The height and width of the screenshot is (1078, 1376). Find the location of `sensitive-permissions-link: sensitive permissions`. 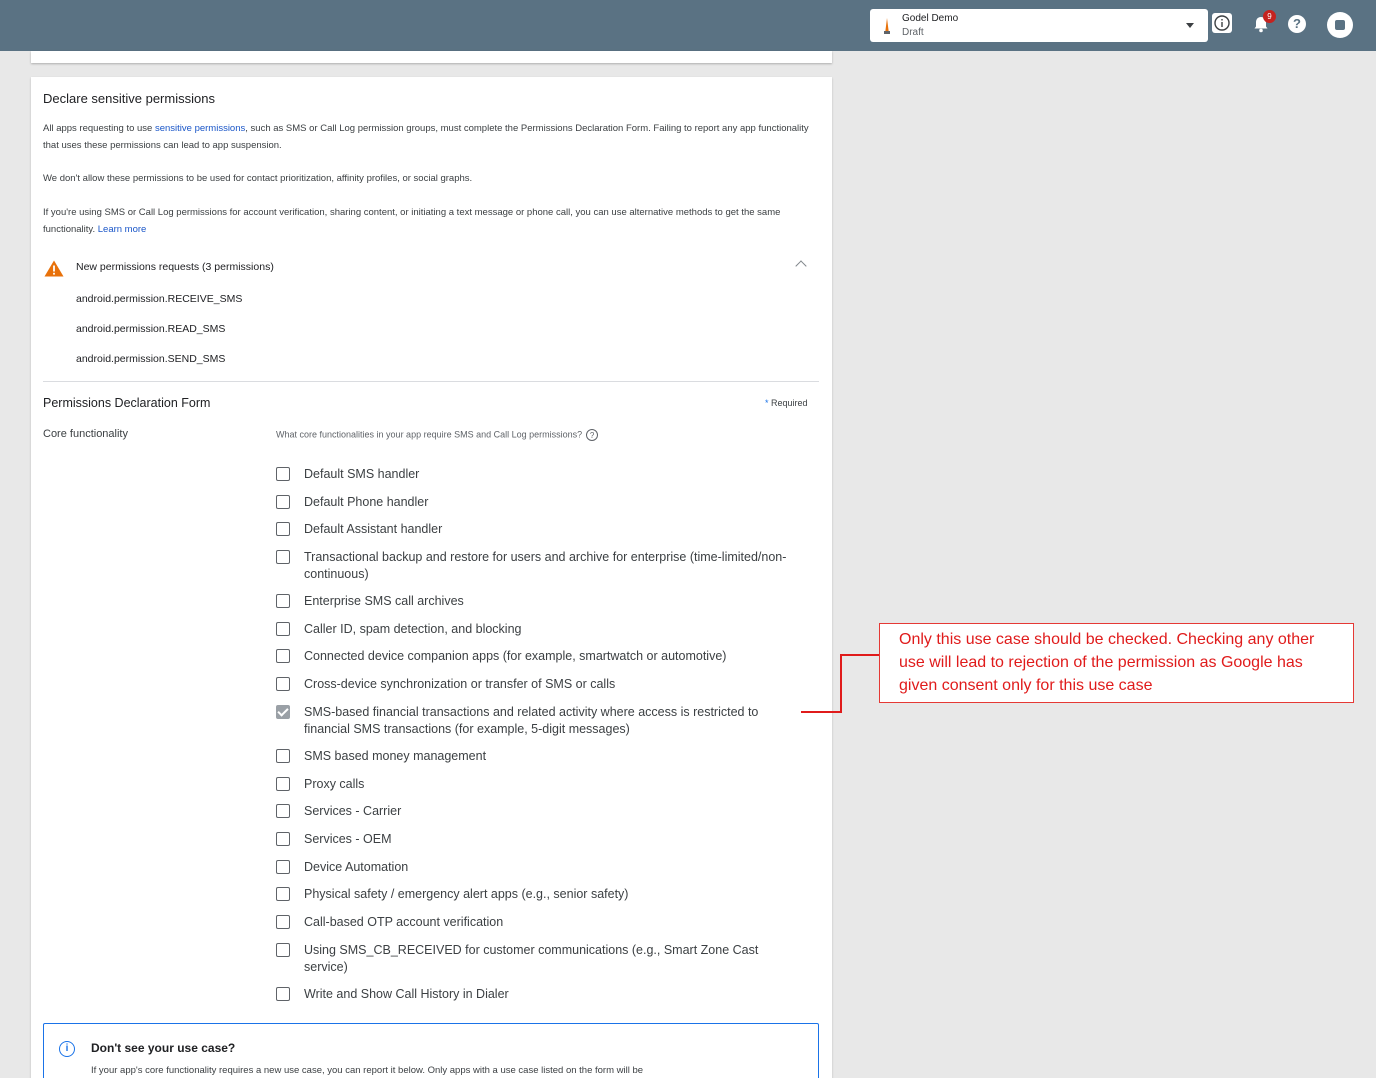

sensitive-permissions-link: sensitive permissions is located at coordinates (200, 128).